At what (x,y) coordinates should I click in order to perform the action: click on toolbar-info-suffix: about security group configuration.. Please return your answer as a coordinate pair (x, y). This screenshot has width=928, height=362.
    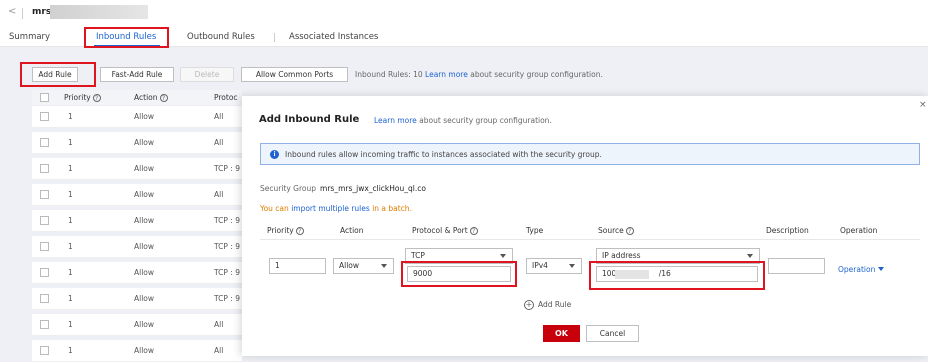
    Looking at the image, I should click on (536, 74).